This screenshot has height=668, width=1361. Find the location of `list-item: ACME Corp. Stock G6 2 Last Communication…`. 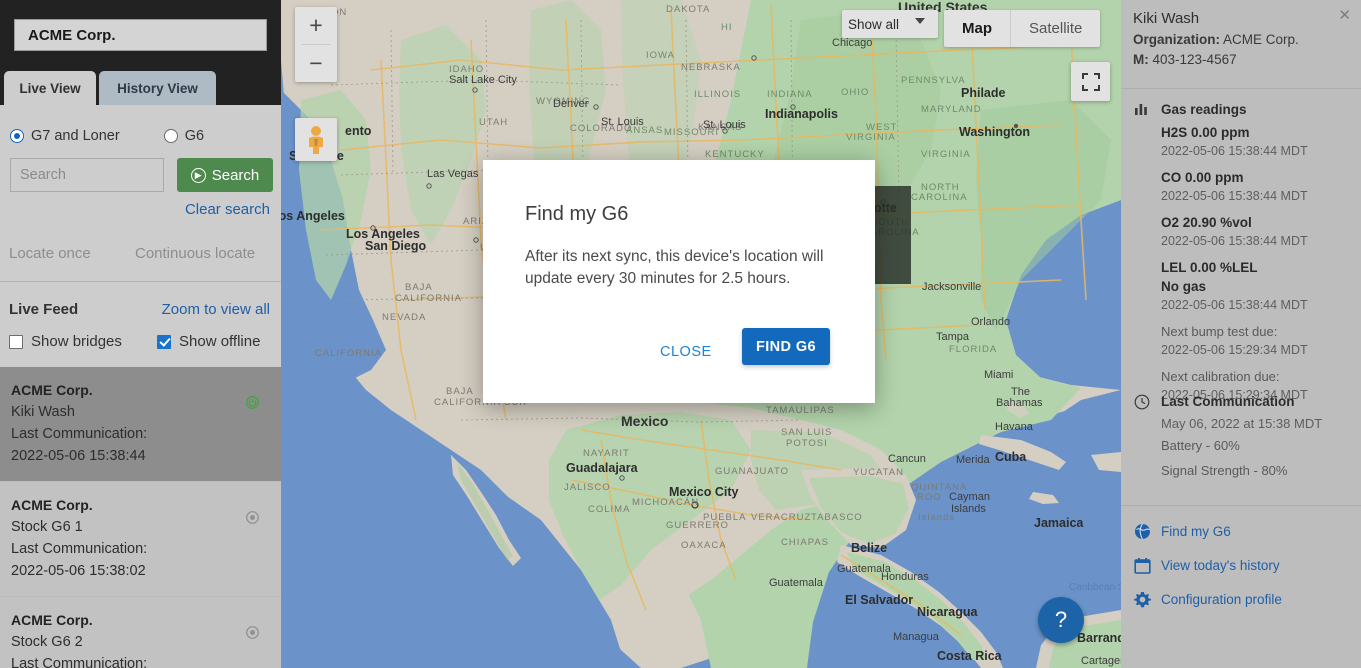

list-item: ACME Corp. Stock G6 2 Last Communication… is located at coordinates (140, 632).